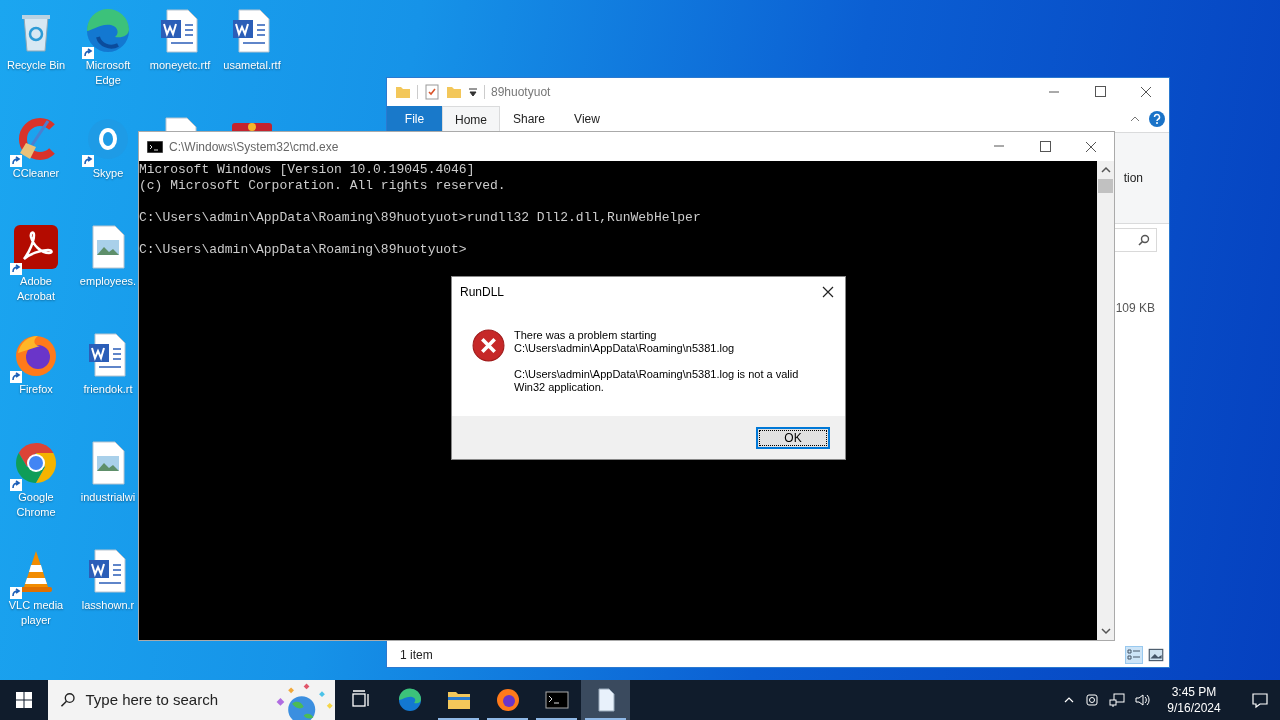  I want to click on error-icon, so click(488, 345).